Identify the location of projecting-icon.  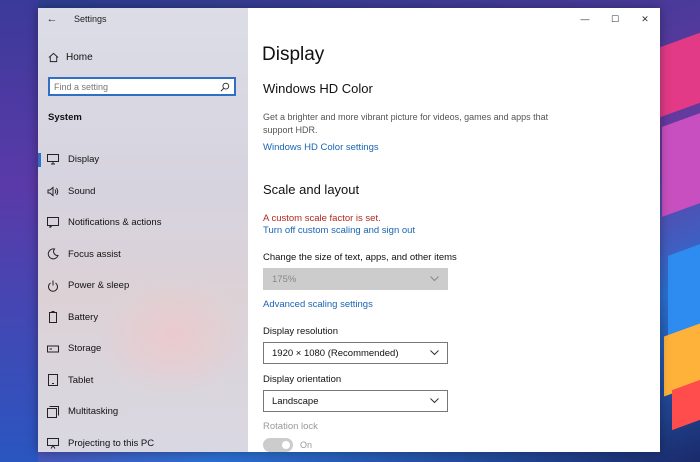
(53, 443).